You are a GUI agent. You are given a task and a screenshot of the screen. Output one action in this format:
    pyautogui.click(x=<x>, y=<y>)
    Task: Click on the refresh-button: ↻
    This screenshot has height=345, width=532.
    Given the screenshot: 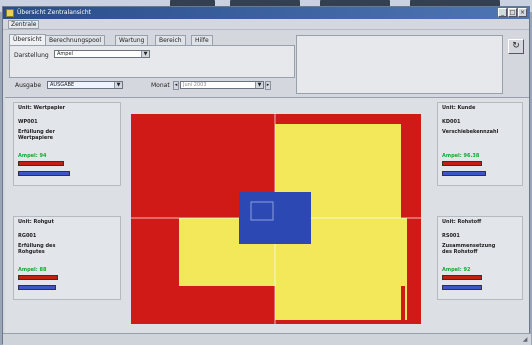 What is the action you would take?
    pyautogui.click(x=516, y=46)
    